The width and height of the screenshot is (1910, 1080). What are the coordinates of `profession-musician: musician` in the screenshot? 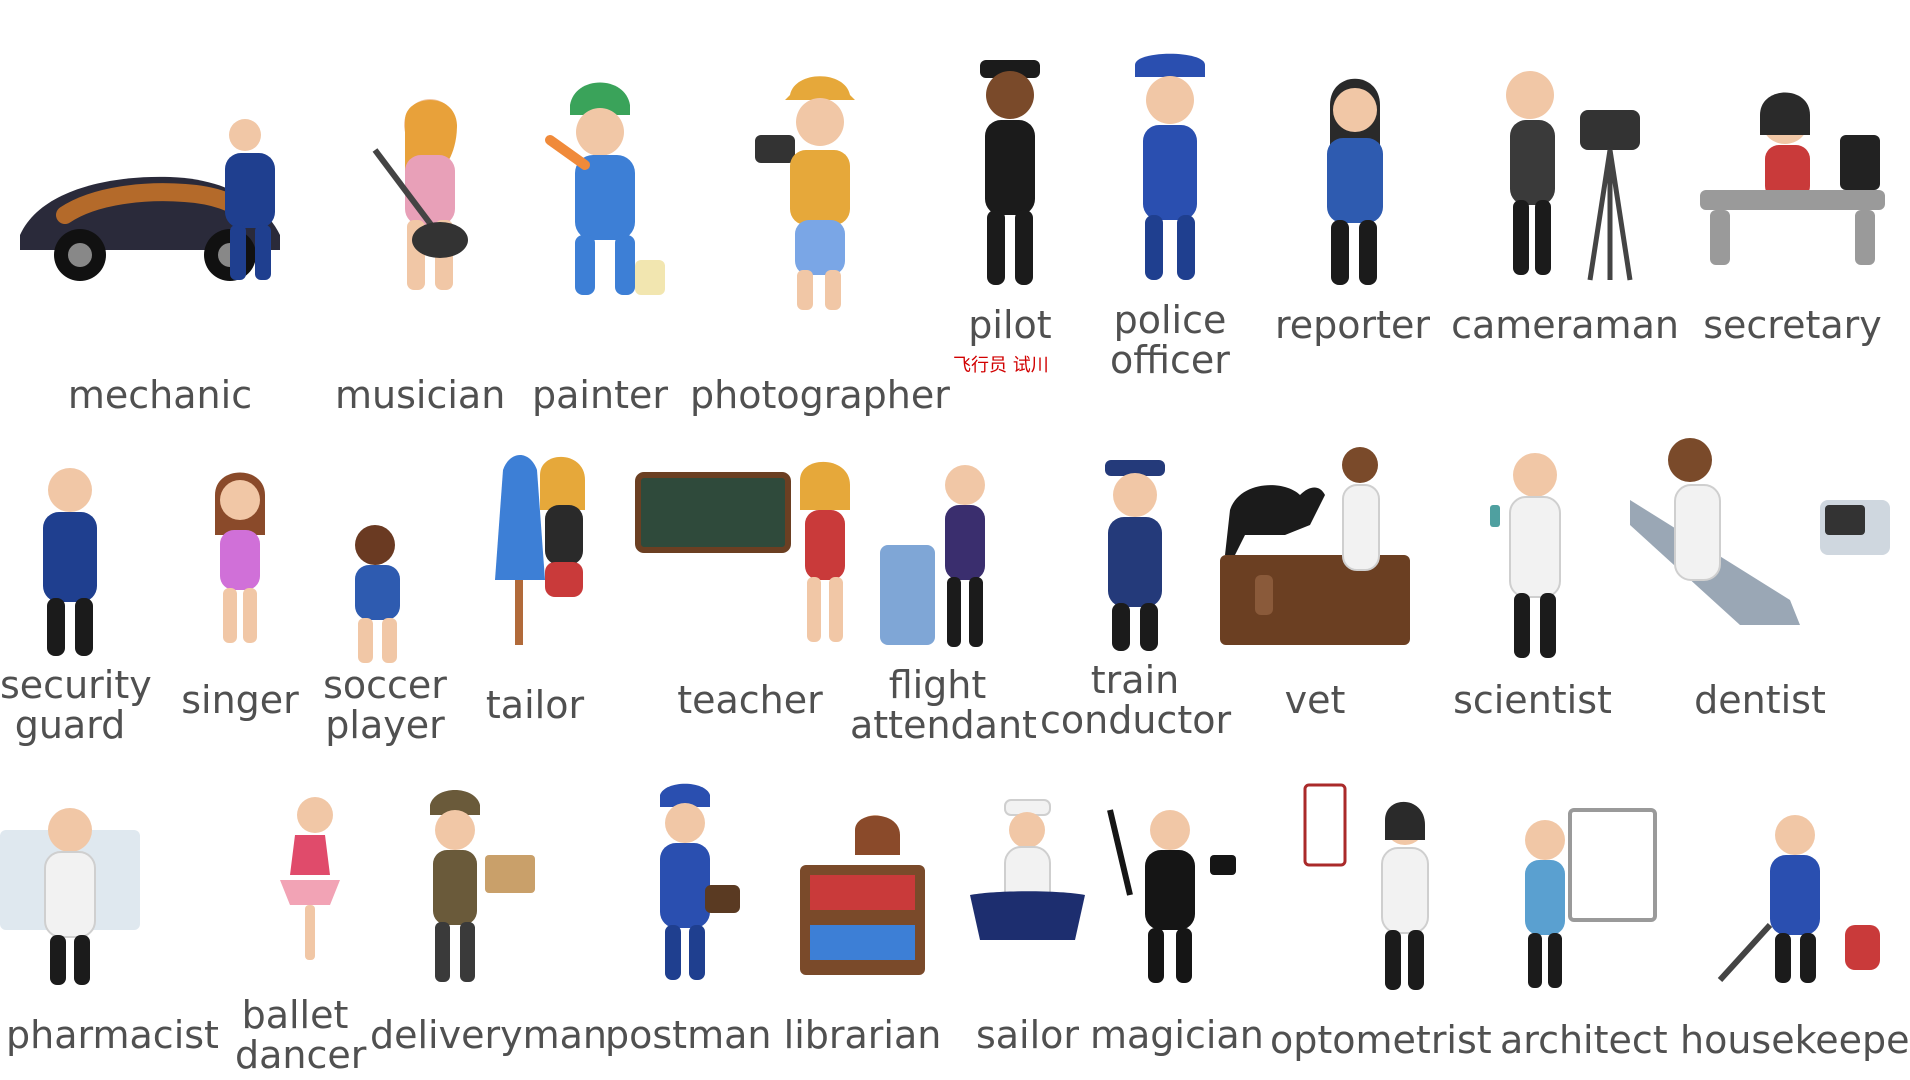 It's located at (420, 242).